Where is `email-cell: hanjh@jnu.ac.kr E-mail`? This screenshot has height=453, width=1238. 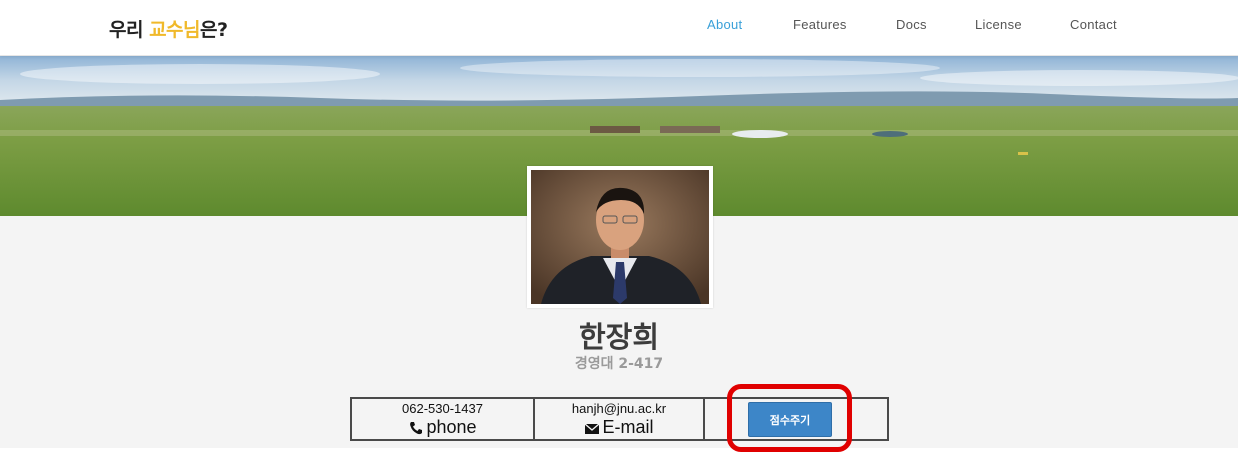
email-cell: hanjh@jnu.ac.kr E-mail is located at coordinates (620, 419).